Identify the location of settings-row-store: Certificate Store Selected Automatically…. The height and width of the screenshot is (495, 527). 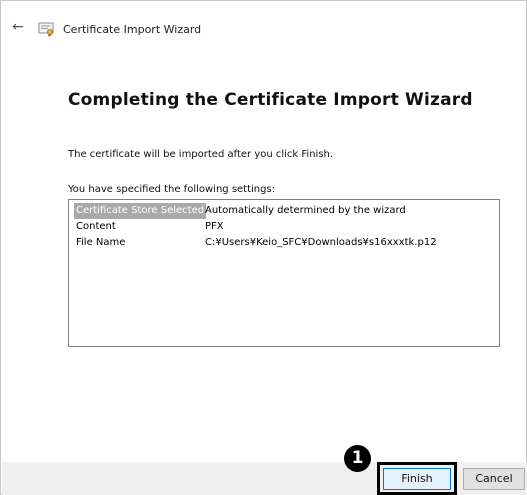
(284, 211).